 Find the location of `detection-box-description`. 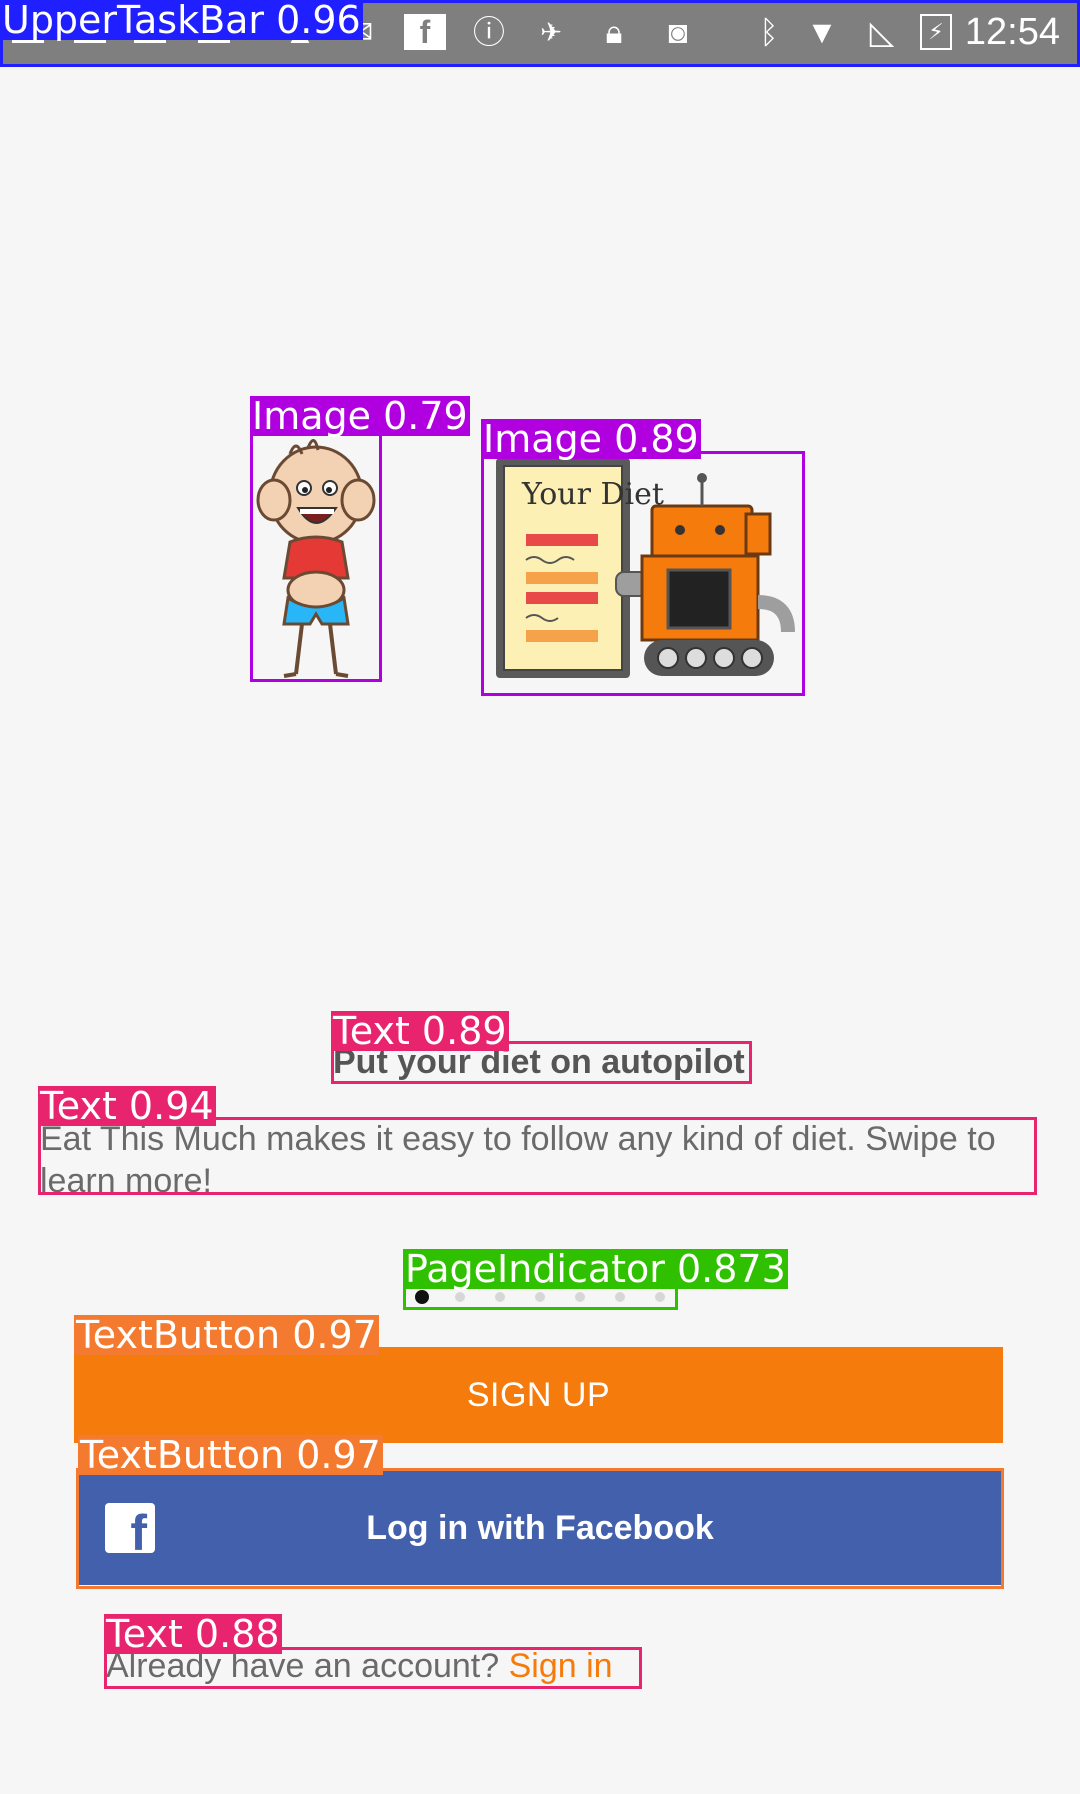

detection-box-description is located at coordinates (537, 1156).